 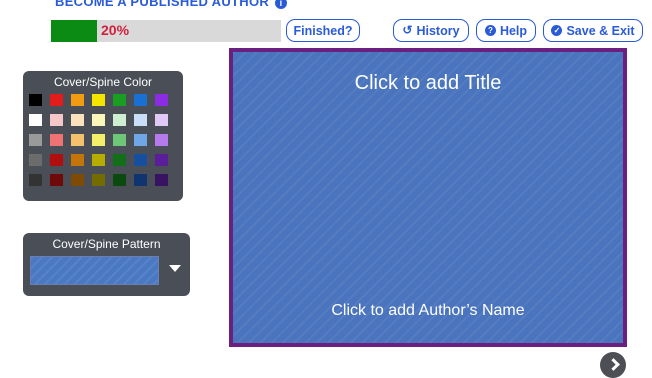 I want to click on help-button: ? Help, so click(x=506, y=30).